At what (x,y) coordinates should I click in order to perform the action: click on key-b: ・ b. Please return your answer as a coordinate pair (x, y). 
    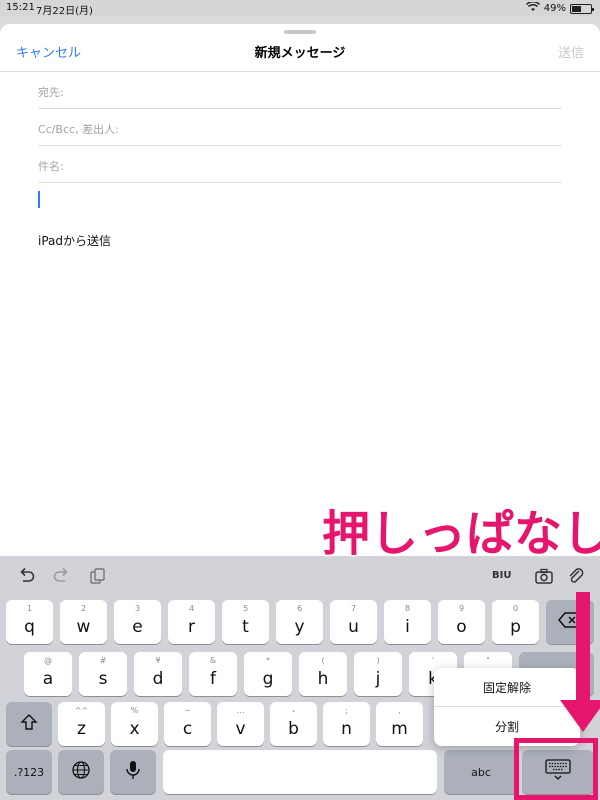
    Looking at the image, I should click on (293, 724).